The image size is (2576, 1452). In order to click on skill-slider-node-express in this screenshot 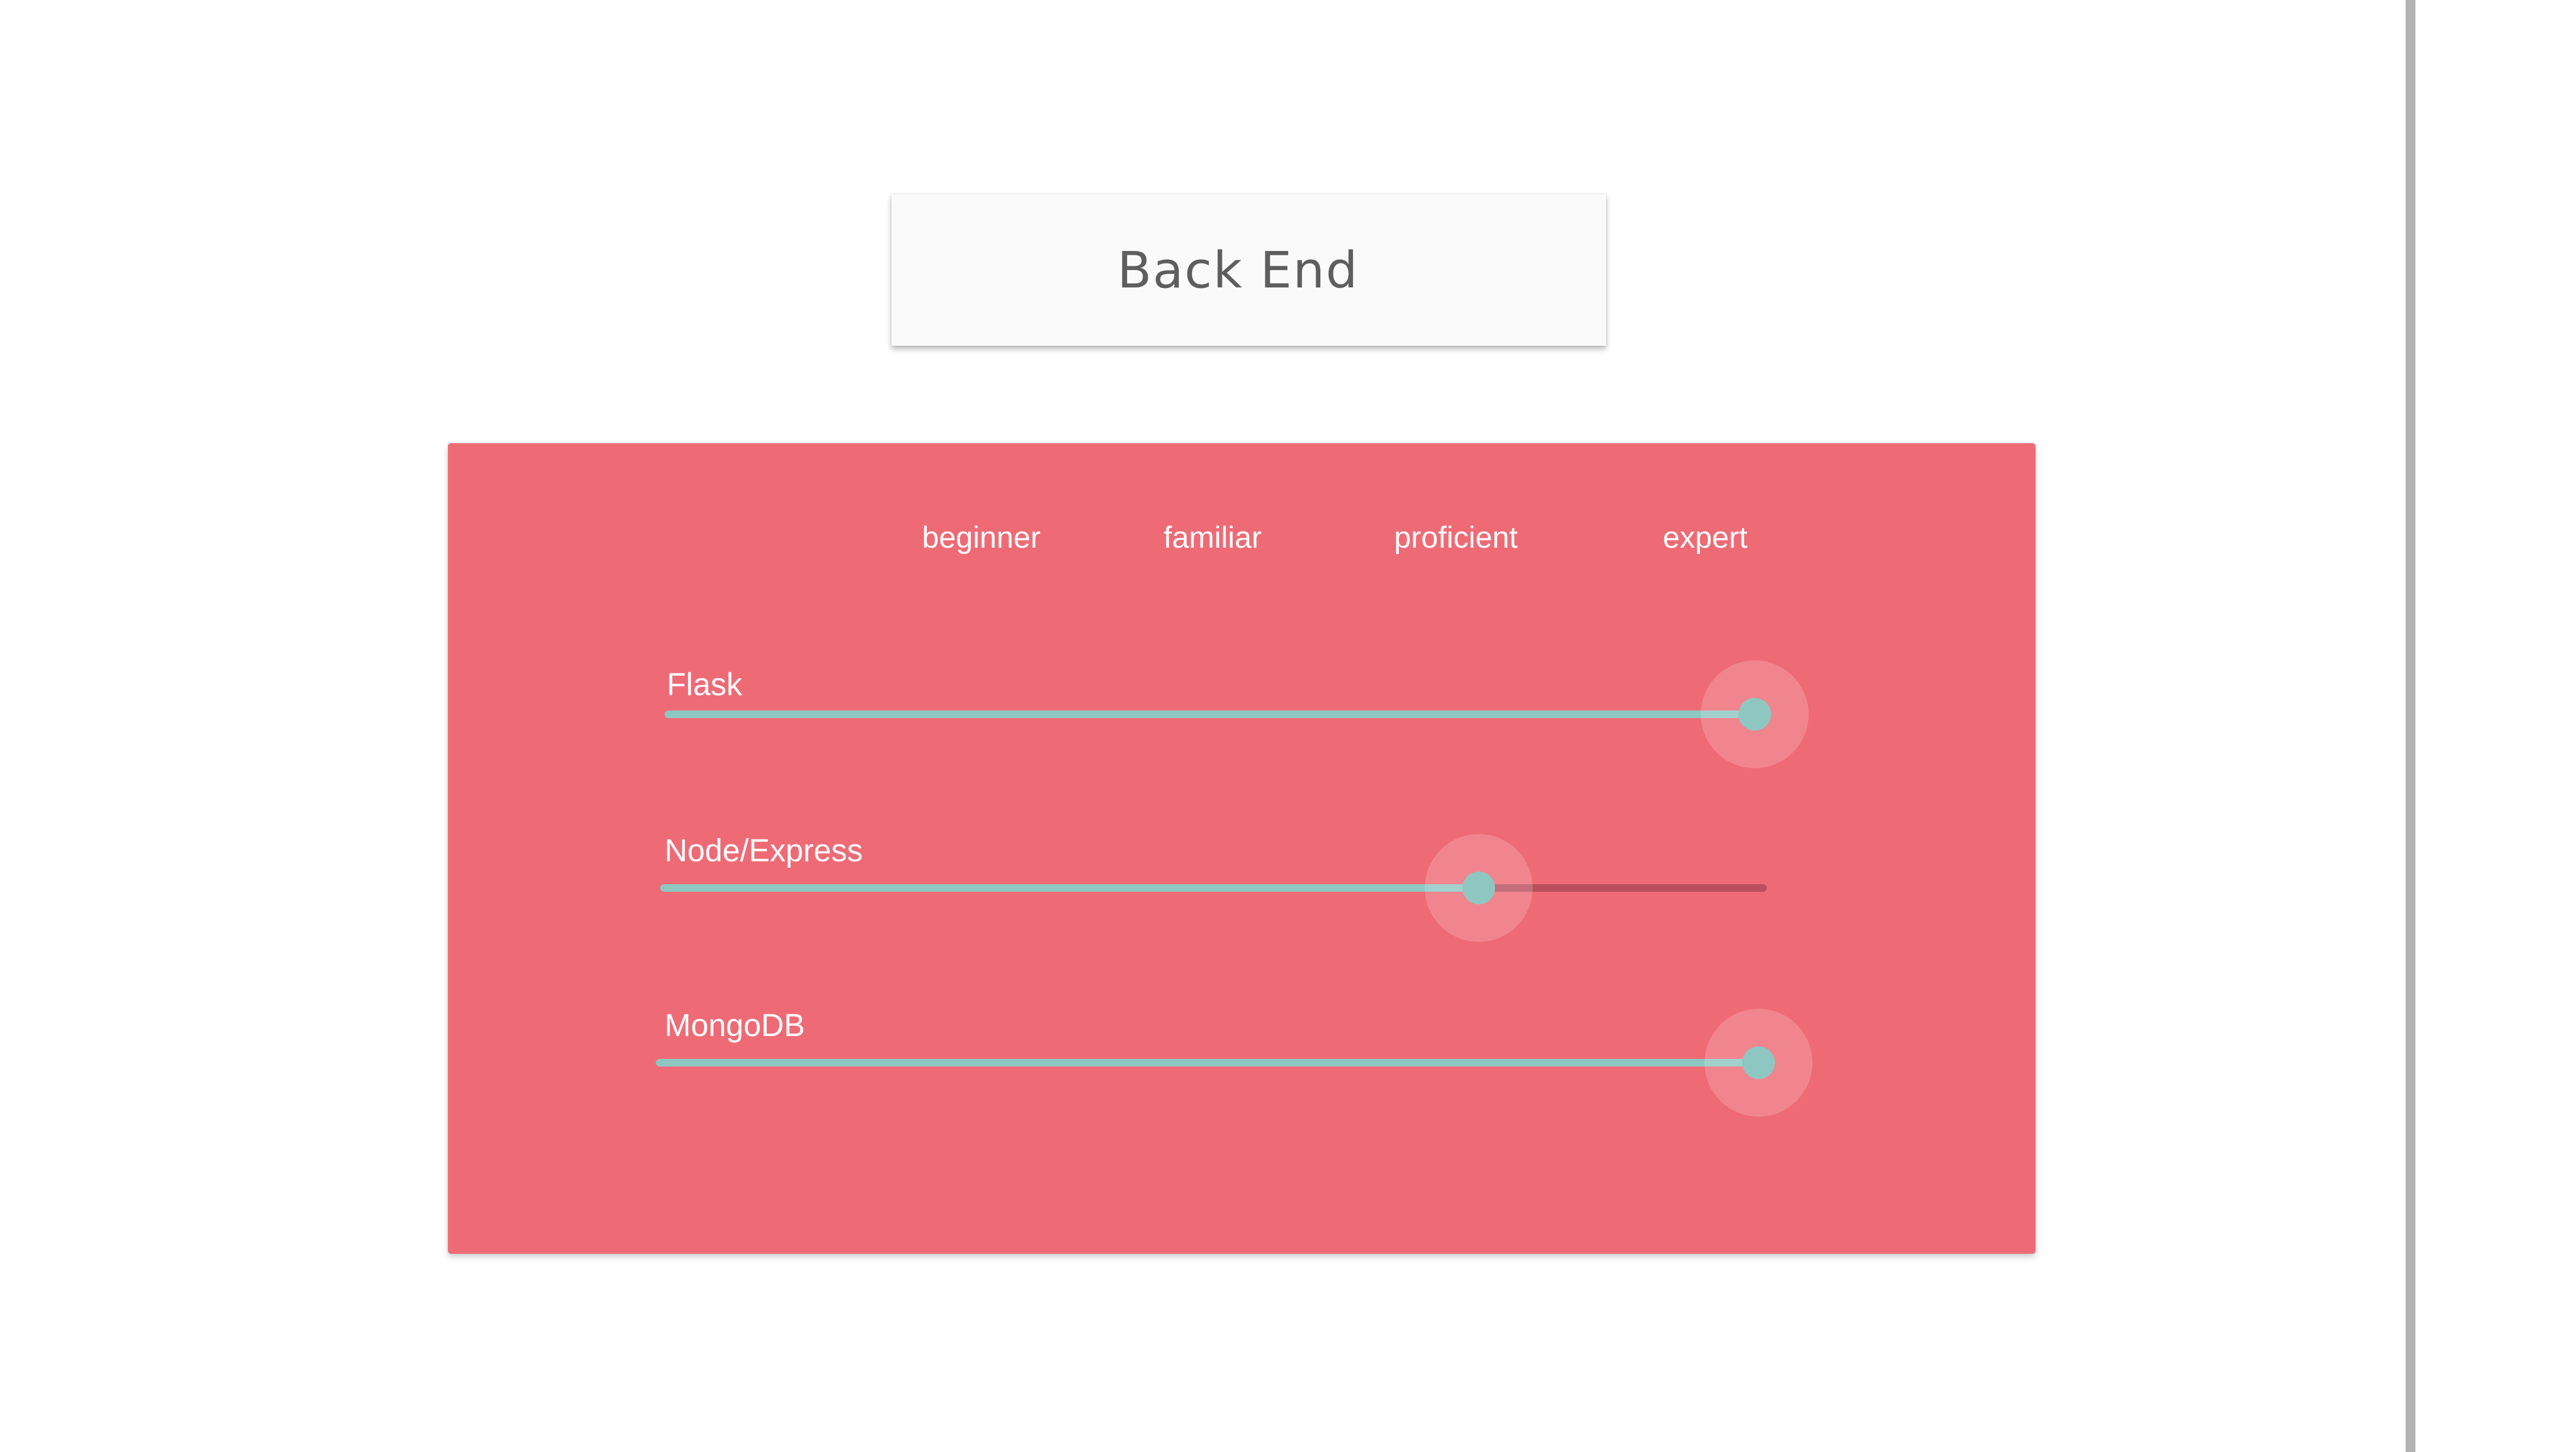, I will do `click(1213, 888)`.